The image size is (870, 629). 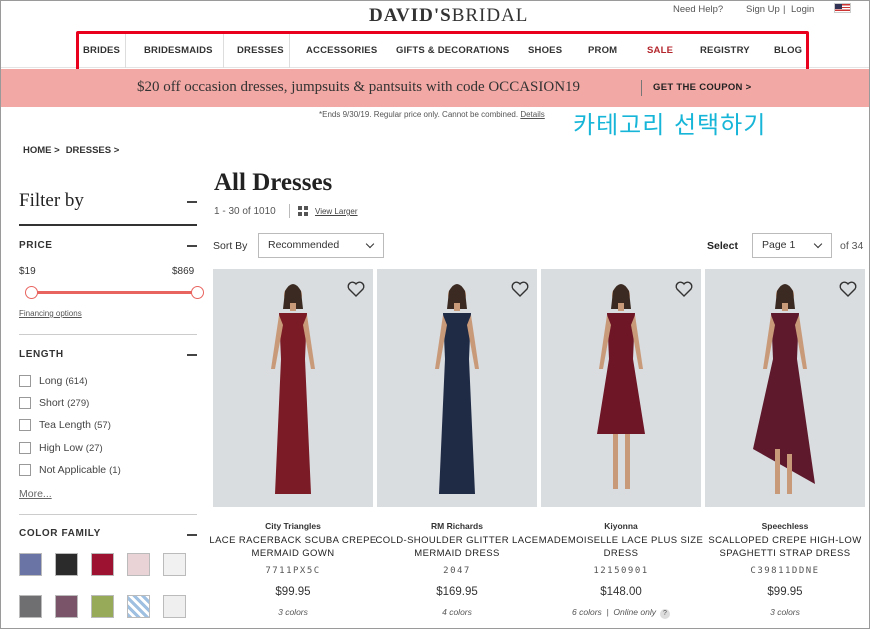 I want to click on promo-divider, so click(x=641, y=88).